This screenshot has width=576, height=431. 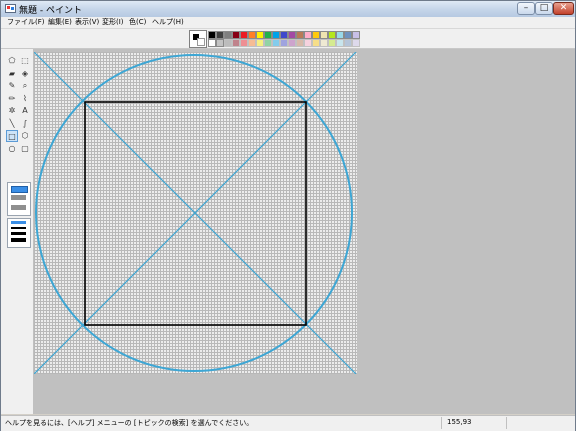 What do you see at coordinates (26, 22) in the screenshot?
I see `menu-file: ファイル(F)` at bounding box center [26, 22].